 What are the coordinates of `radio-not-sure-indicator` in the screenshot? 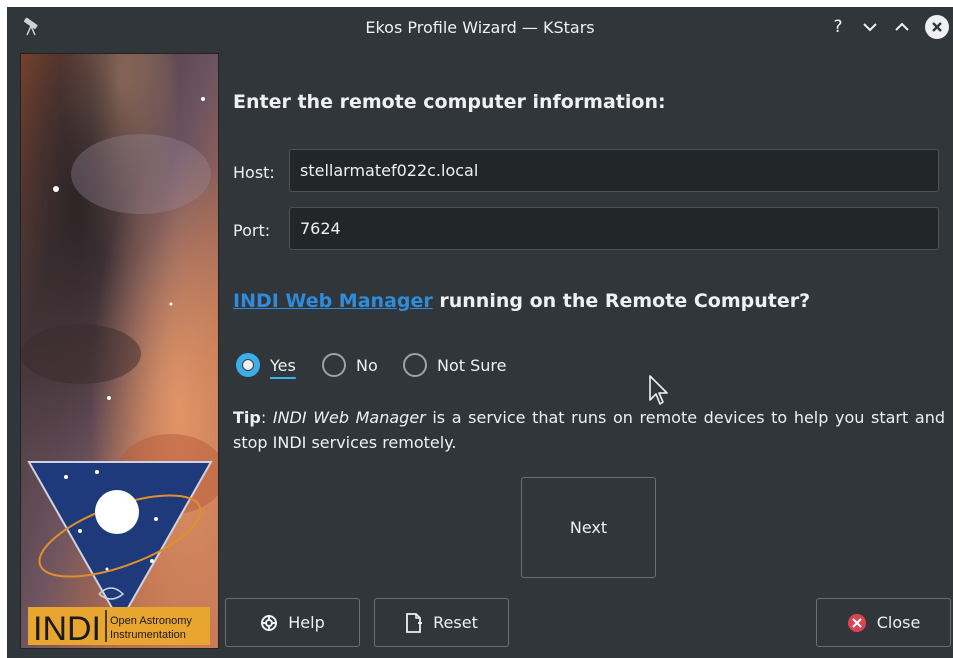 It's located at (415, 365).